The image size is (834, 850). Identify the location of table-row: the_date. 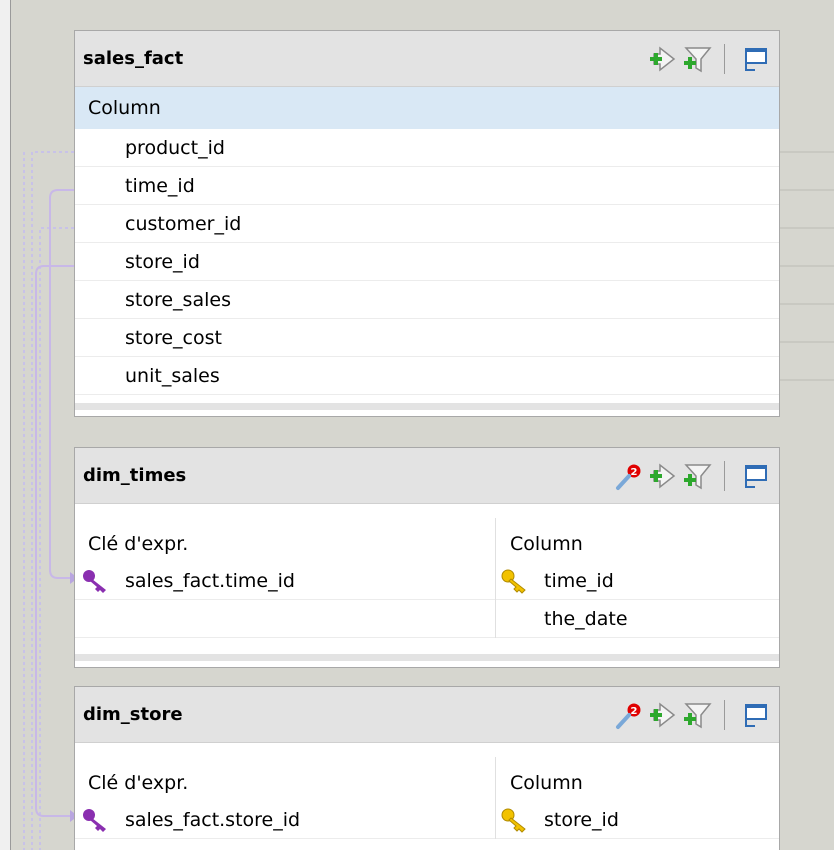
(637, 619).